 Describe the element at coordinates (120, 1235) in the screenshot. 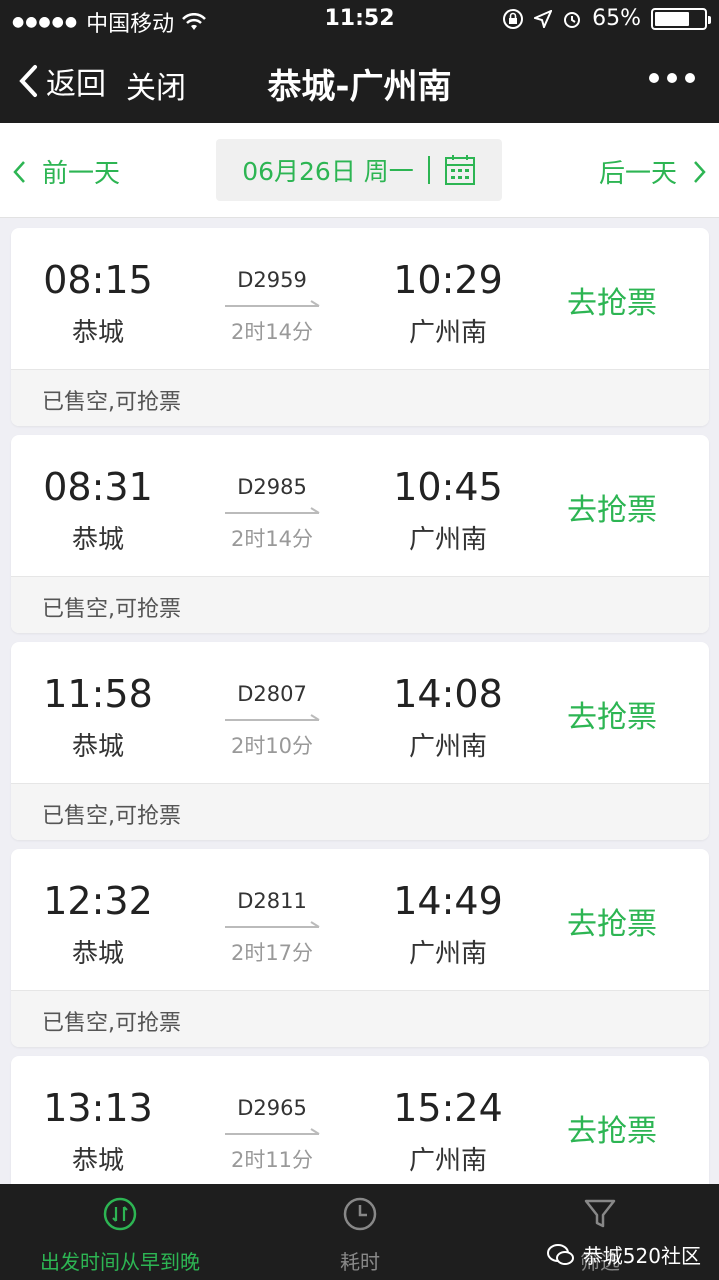

I see `tab-sort-departure: 出发时间从早到晚` at that location.